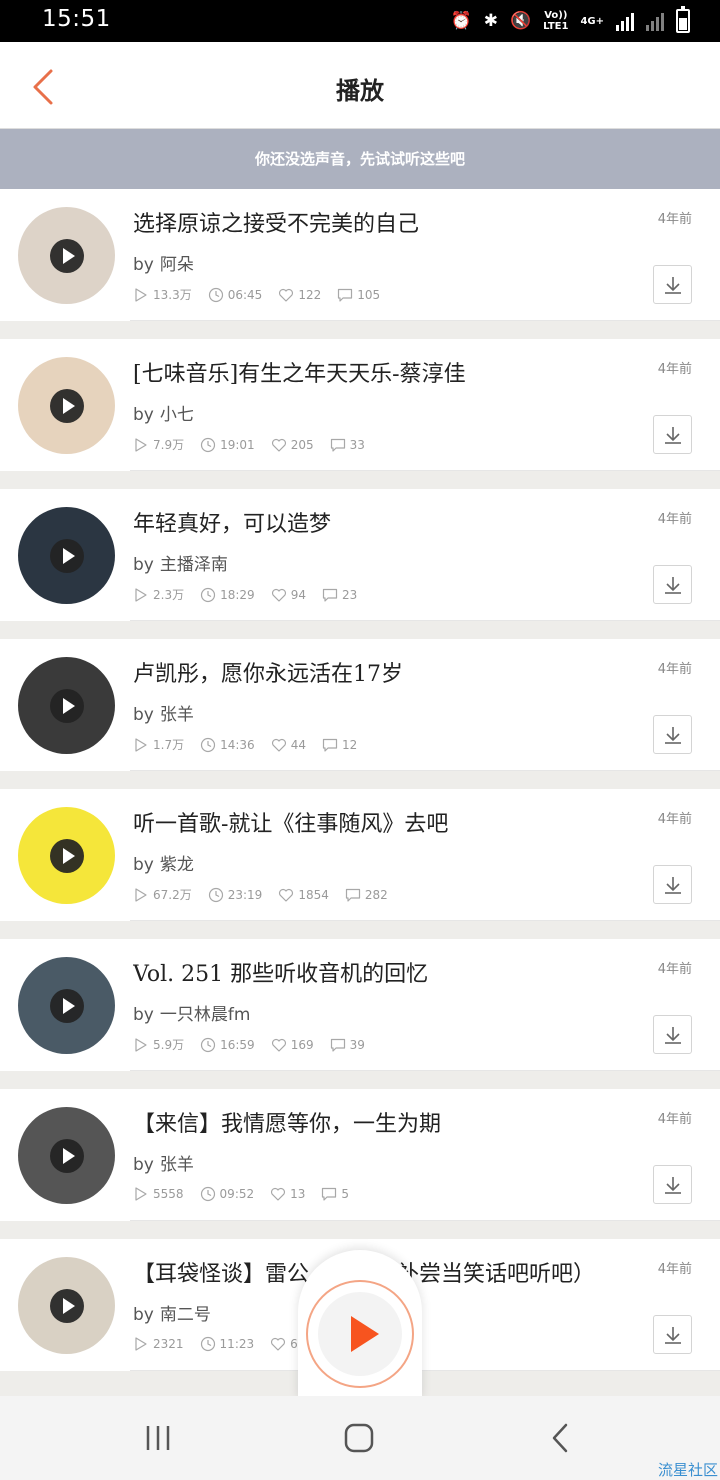  Describe the element at coordinates (158, 1344) in the screenshot. I see `plays-stat: 2321` at that location.